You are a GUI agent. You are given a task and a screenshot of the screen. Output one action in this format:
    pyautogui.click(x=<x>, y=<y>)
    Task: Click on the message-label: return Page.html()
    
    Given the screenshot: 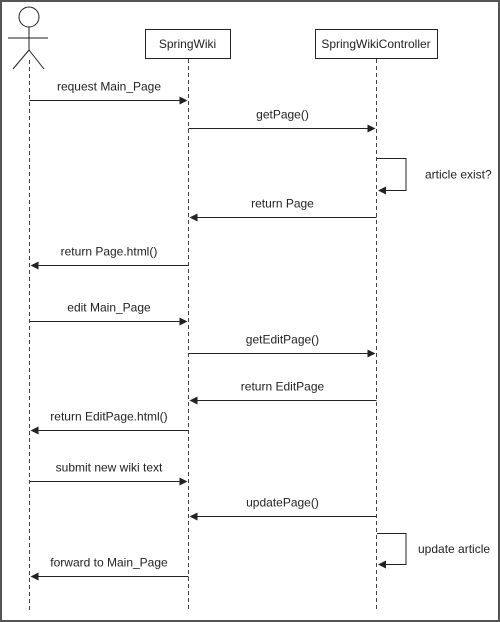 What is the action you would take?
    pyautogui.click(x=109, y=252)
    